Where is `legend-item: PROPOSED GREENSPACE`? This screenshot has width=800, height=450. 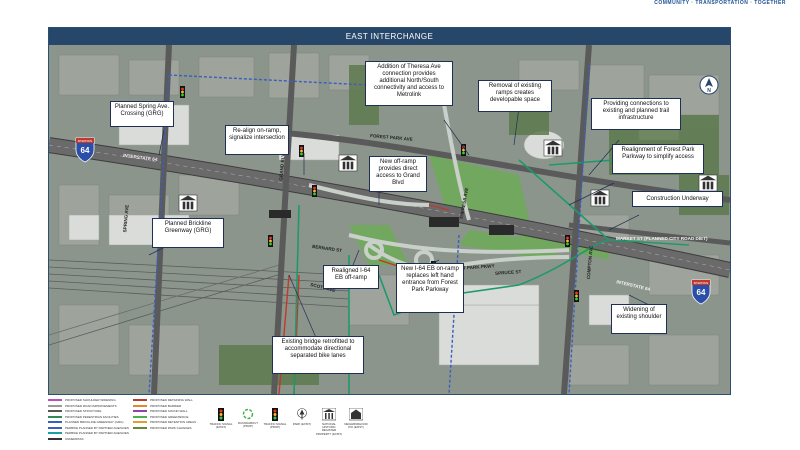 legend-item: PROPOSED GREENSPACE is located at coordinates (160, 417).